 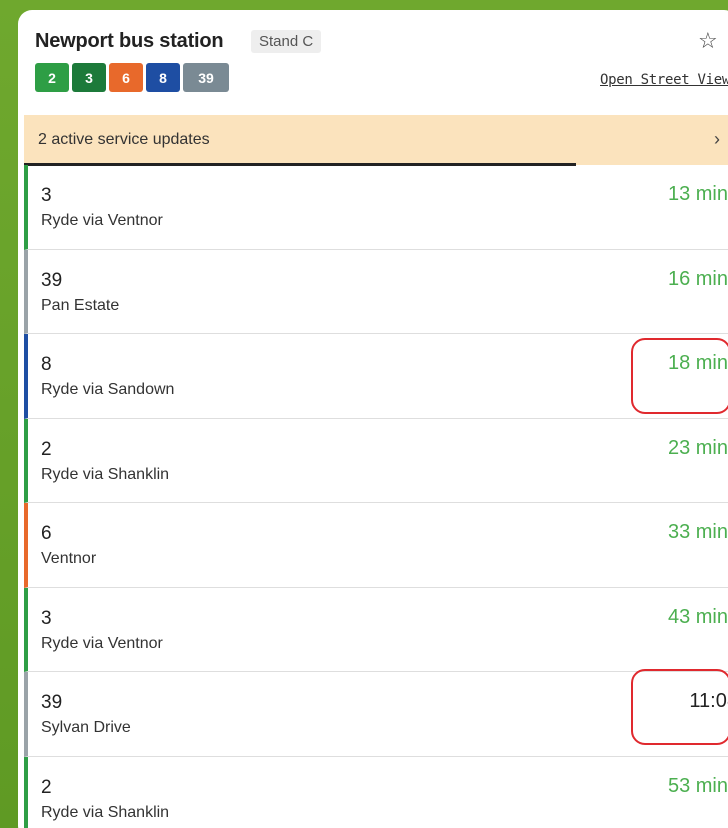 I want to click on route-badge-2: 2, so click(x=52, y=77).